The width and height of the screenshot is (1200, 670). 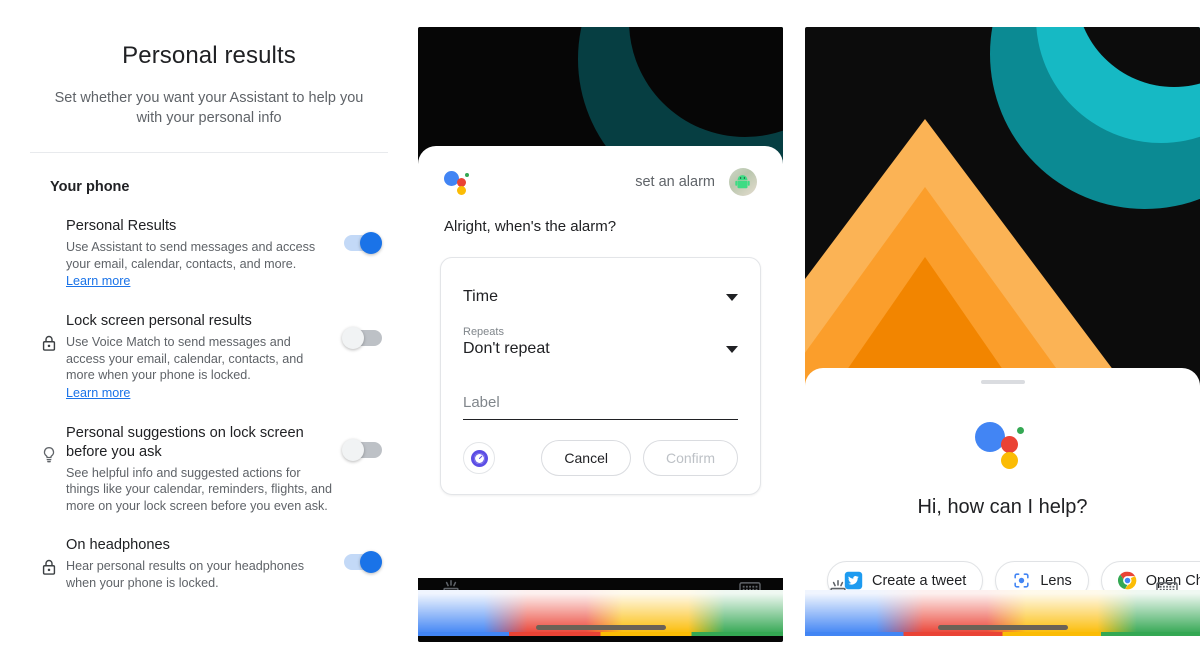 What do you see at coordinates (90, 187) in the screenshot?
I see `section-header-your-phone: Your phone` at bounding box center [90, 187].